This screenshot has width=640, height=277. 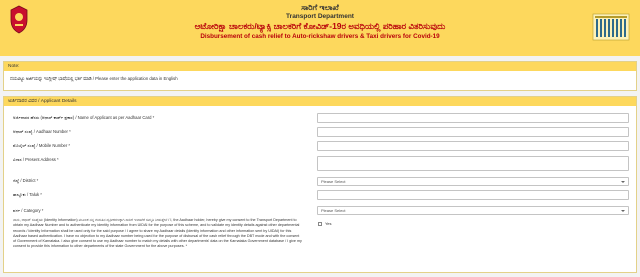 I want to click on category-label: ವರ್ಗ / Category *, so click(x=28, y=210).